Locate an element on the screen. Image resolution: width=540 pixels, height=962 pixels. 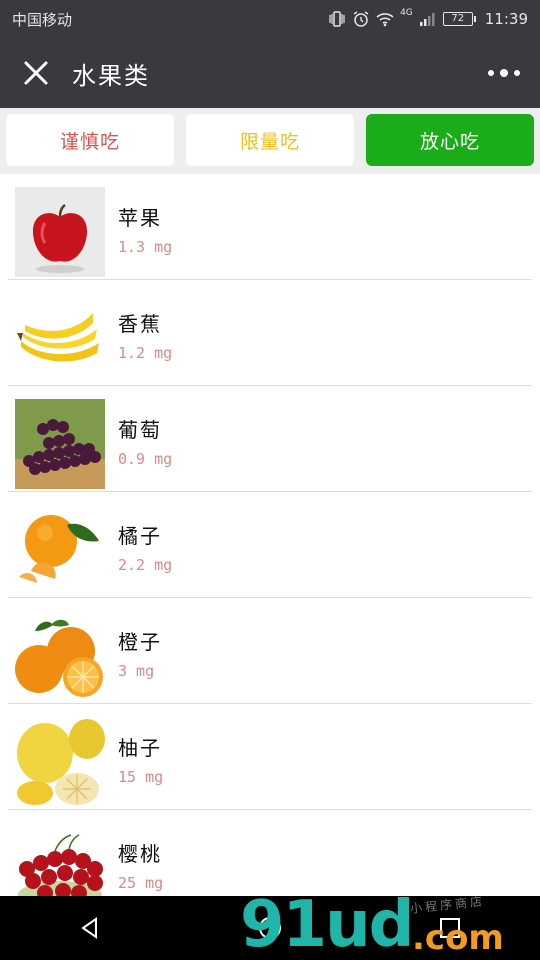
carrier-label: 中国移动 is located at coordinates (42, 19).